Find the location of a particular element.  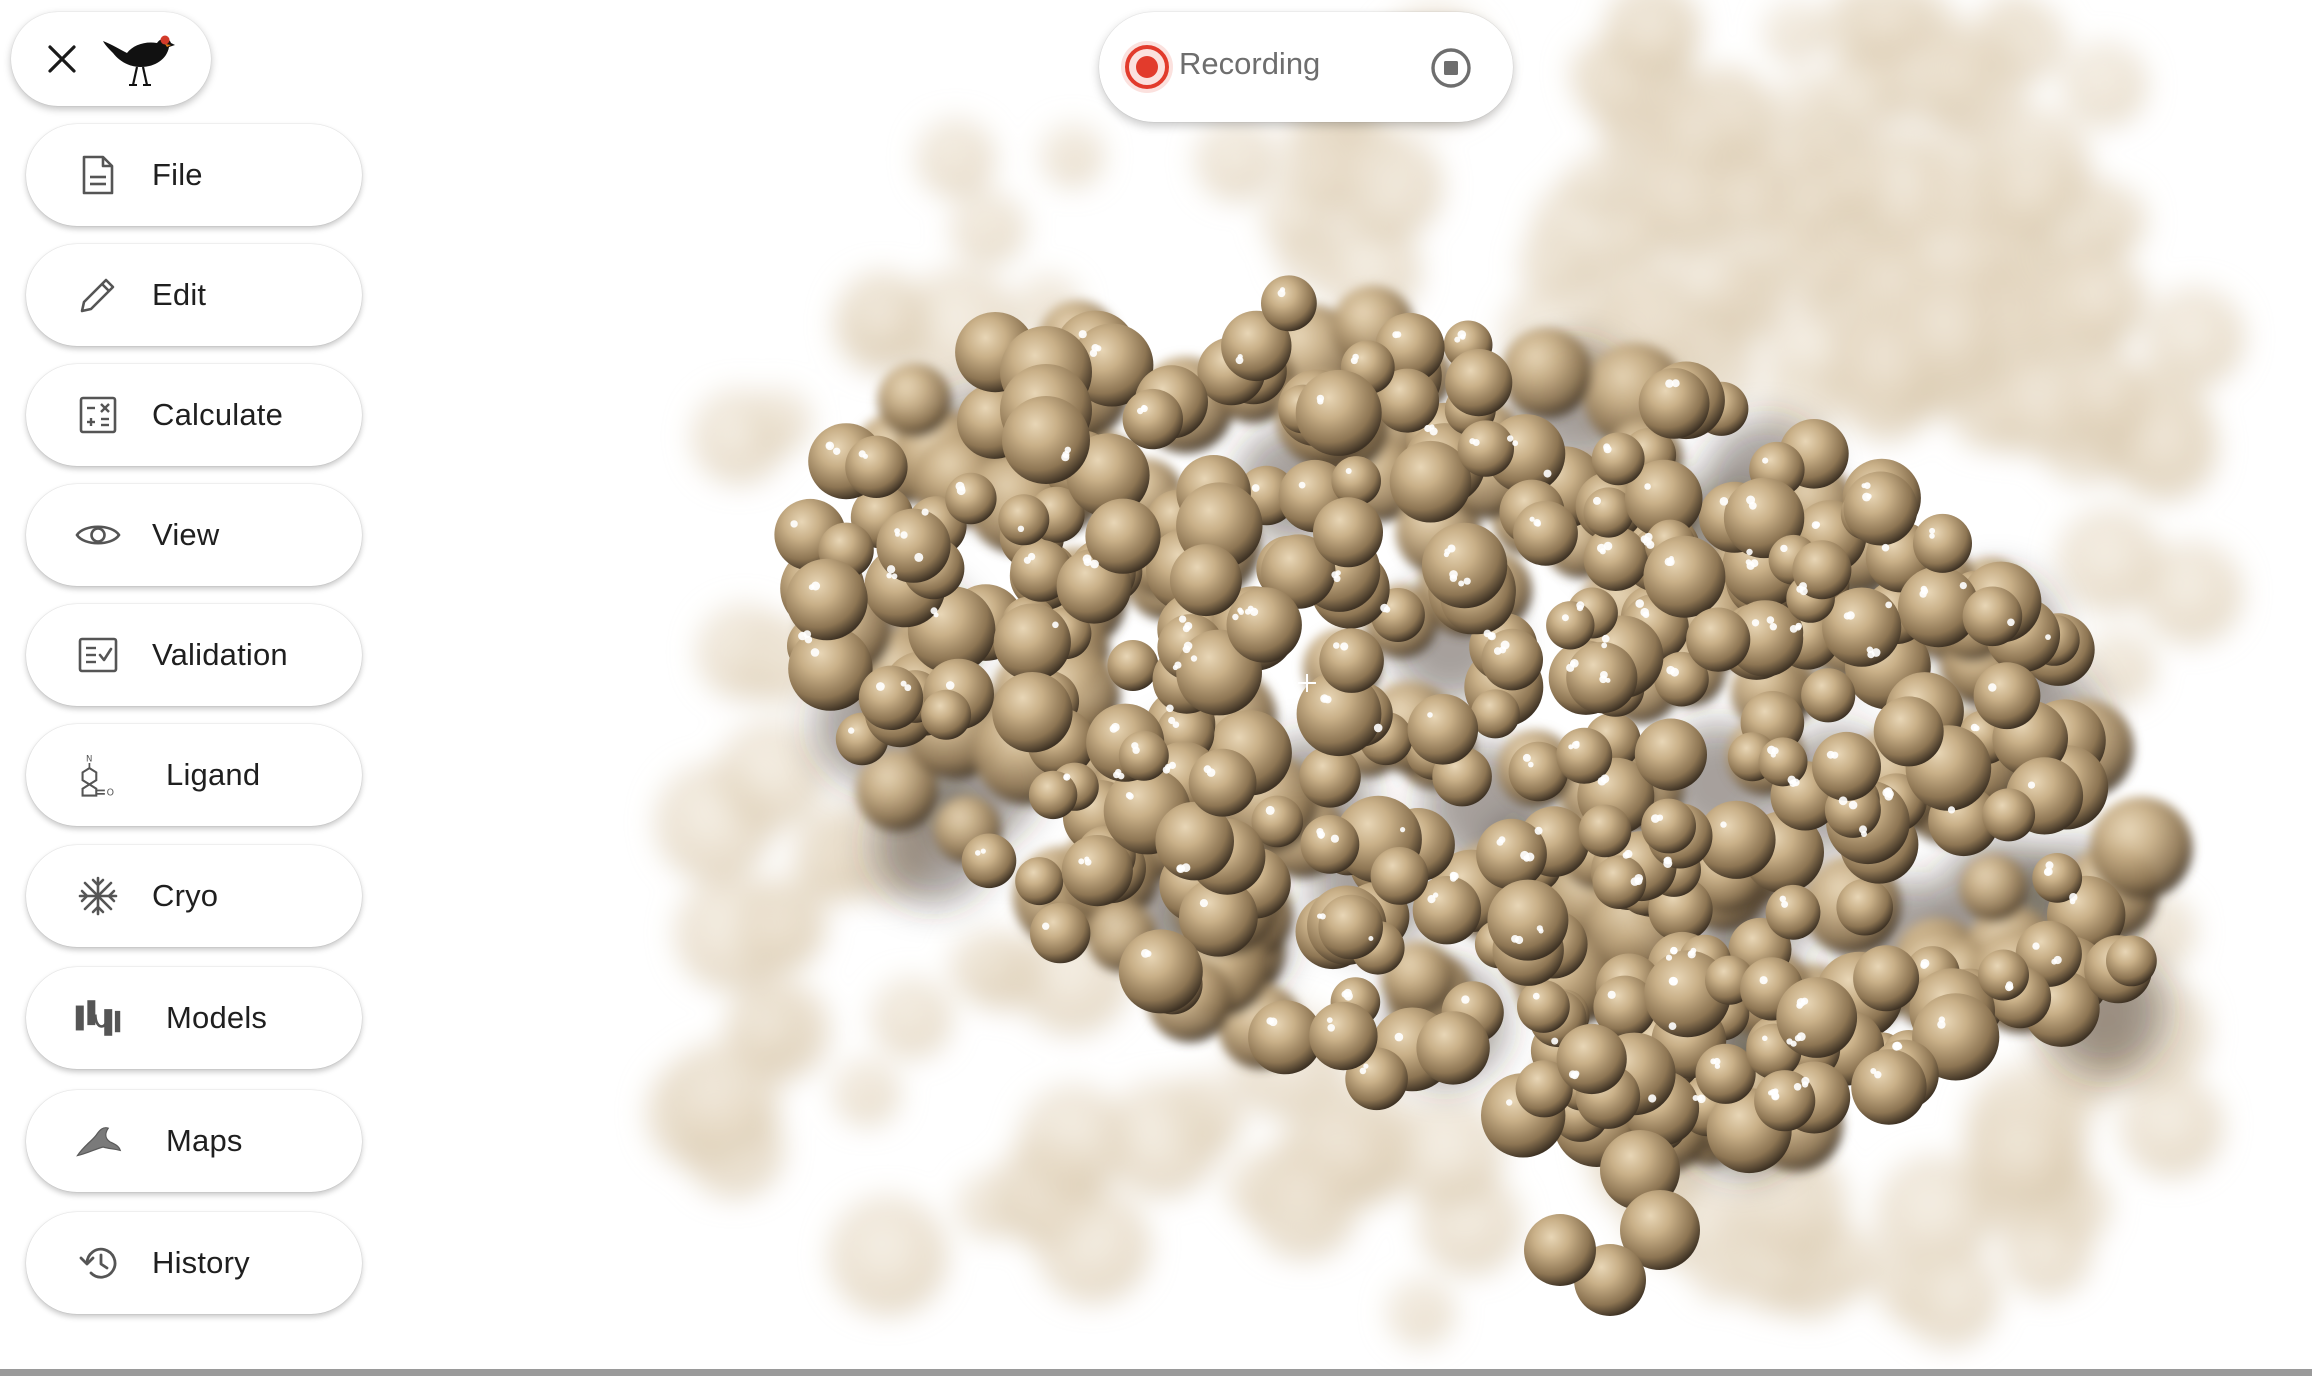

close-button is located at coordinates (62, 59).